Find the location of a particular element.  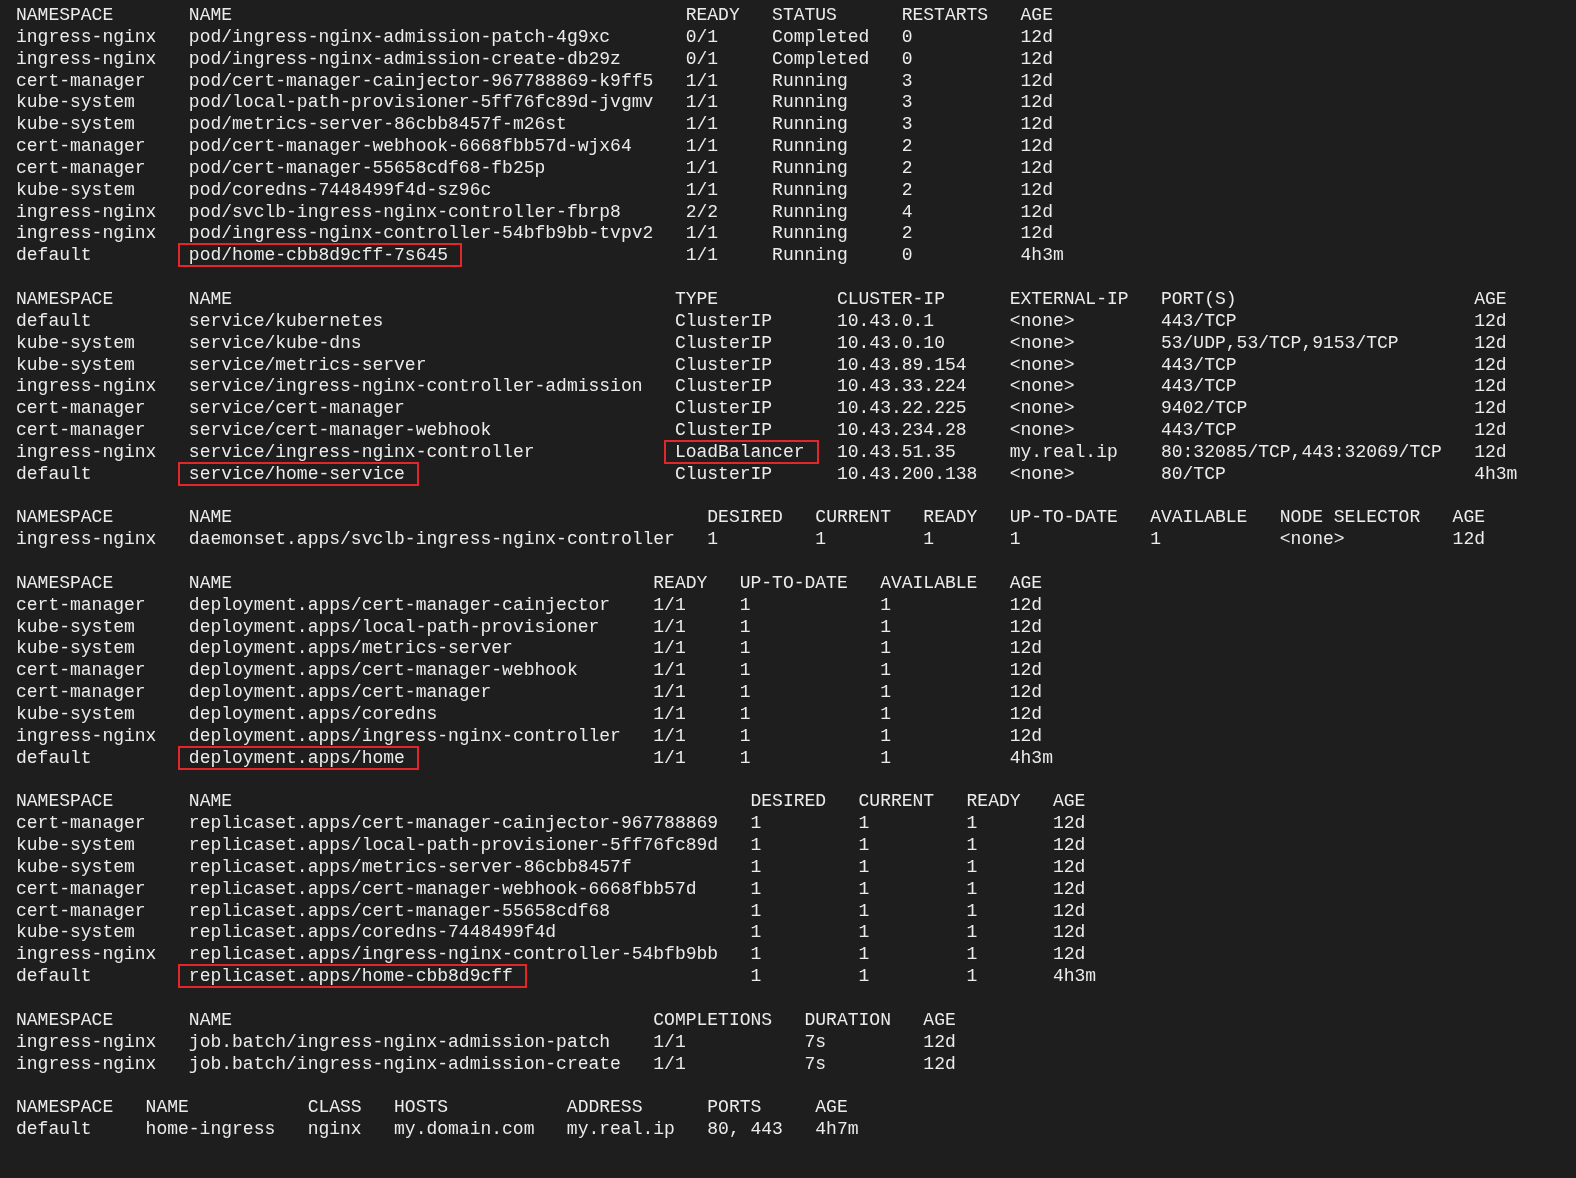

column-header: AVAILABLE is located at coordinates (1199, 517).